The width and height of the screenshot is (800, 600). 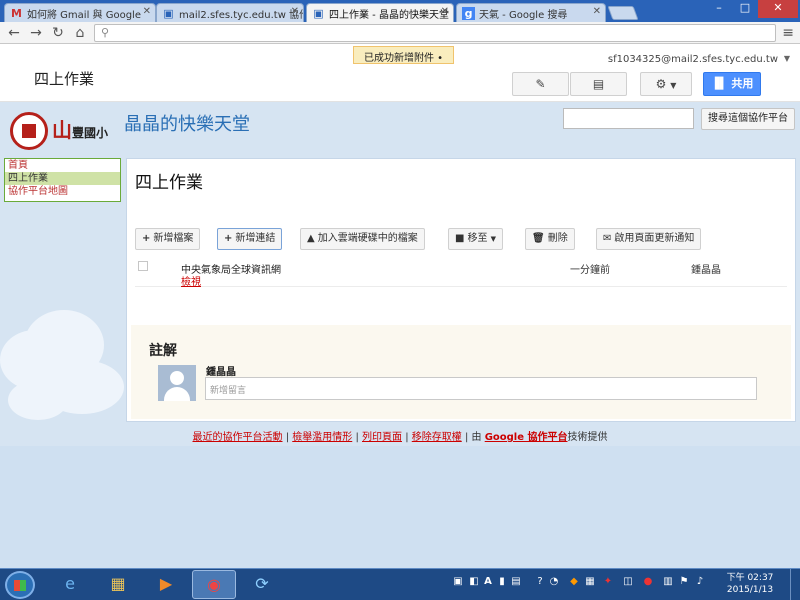 I want to click on file-view-link: 檢視, so click(x=191, y=280).